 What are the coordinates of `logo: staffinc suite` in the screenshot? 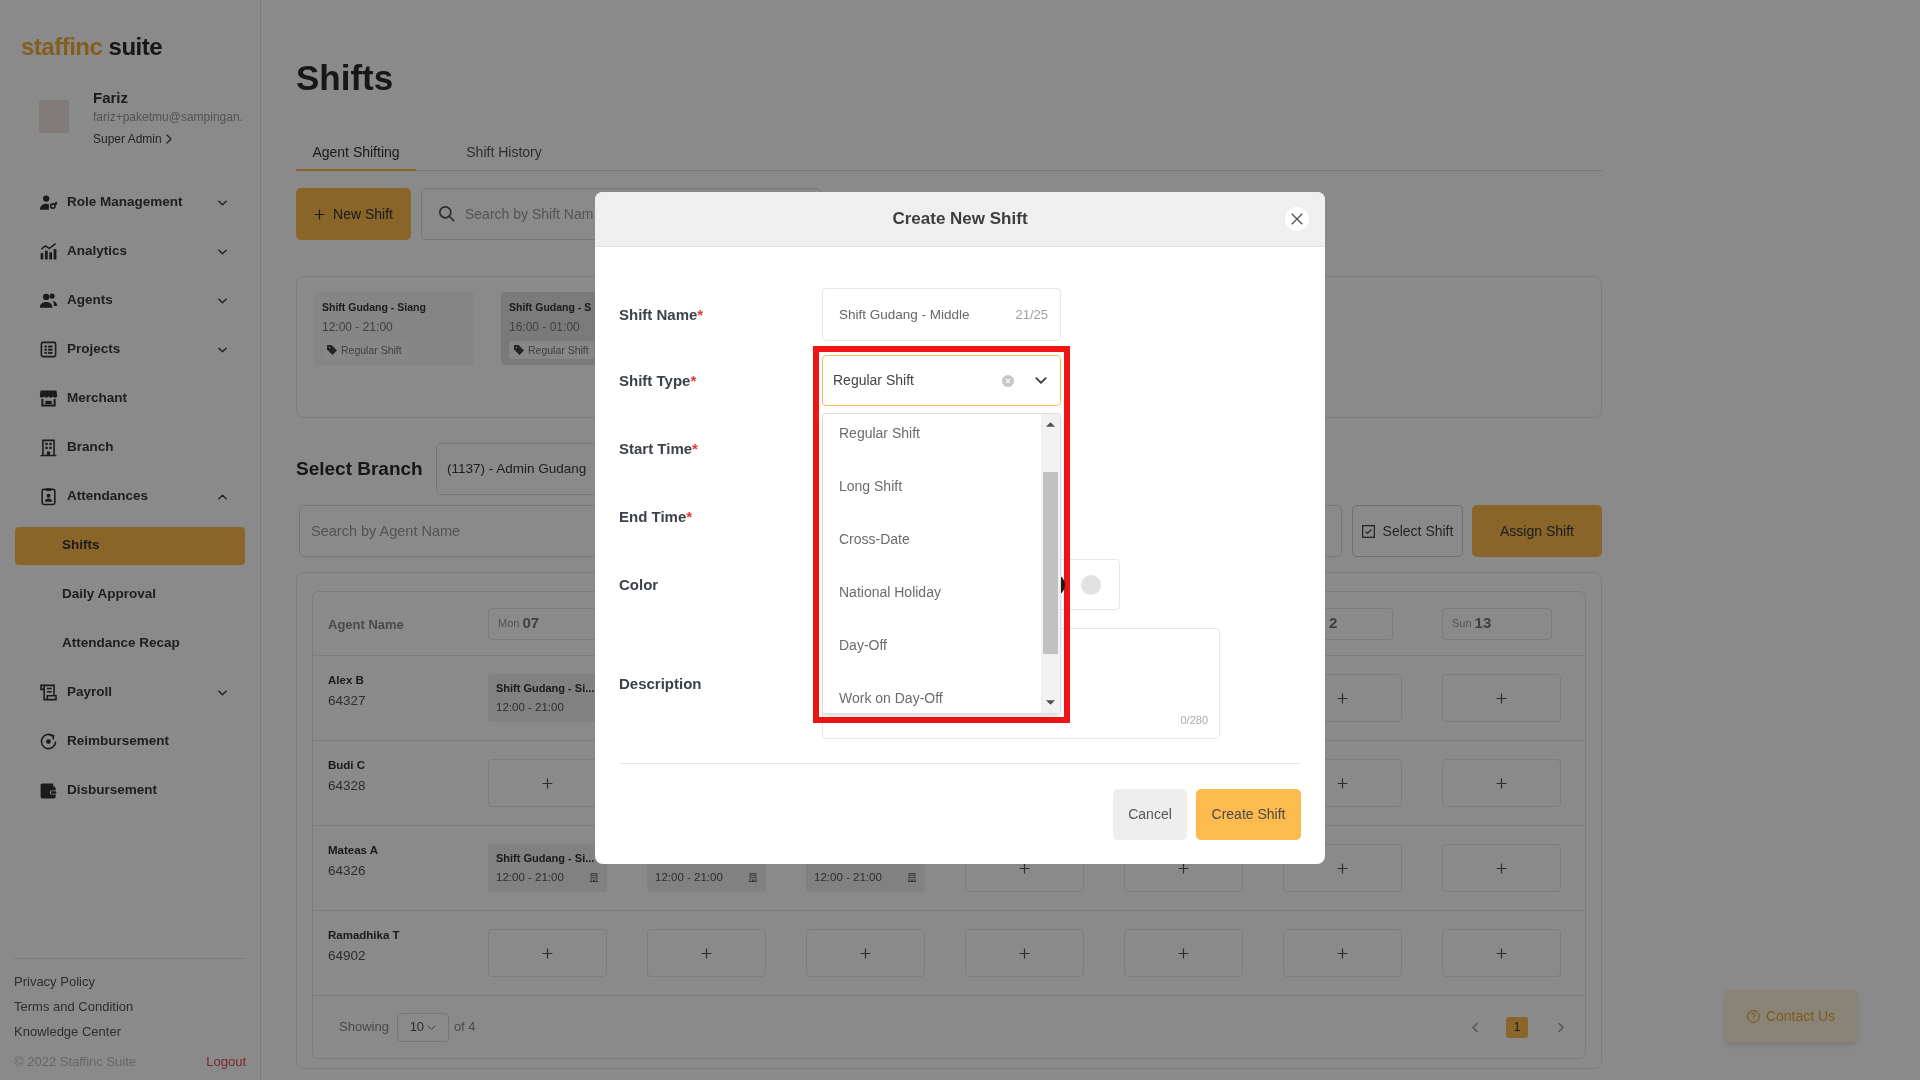 It's located at (92, 47).